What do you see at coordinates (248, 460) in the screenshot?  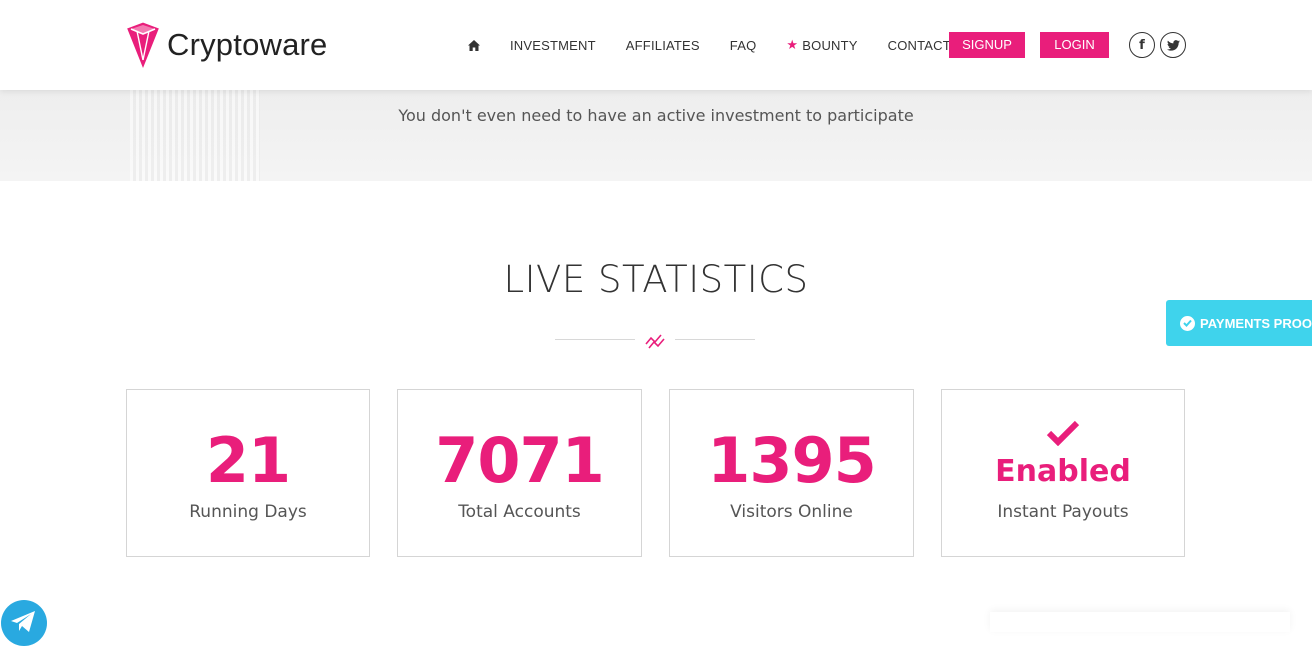 I see `stat-value: 21` at bounding box center [248, 460].